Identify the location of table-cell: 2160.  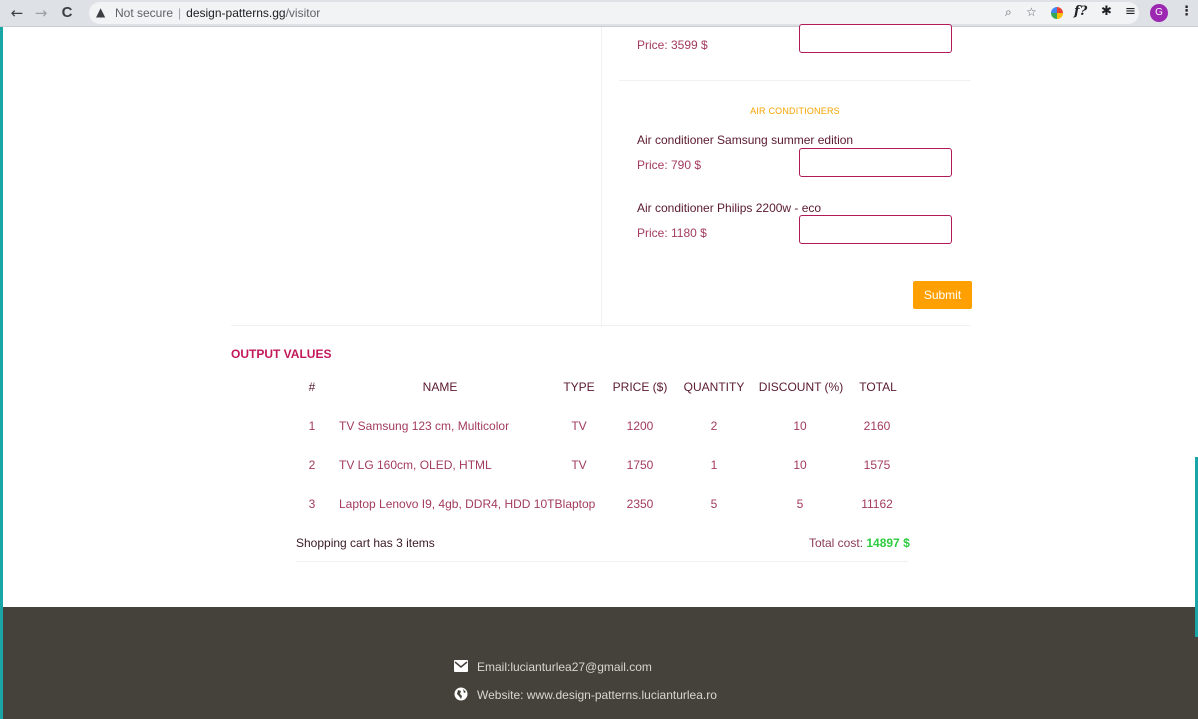
(877, 426).